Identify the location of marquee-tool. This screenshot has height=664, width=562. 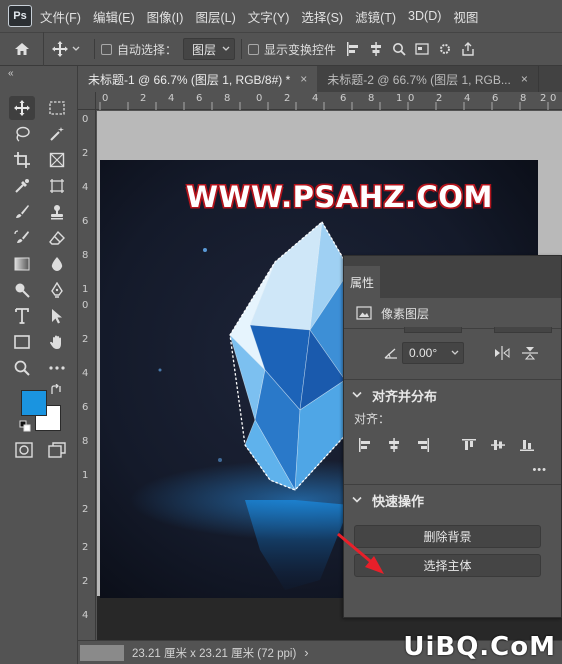
(57, 108).